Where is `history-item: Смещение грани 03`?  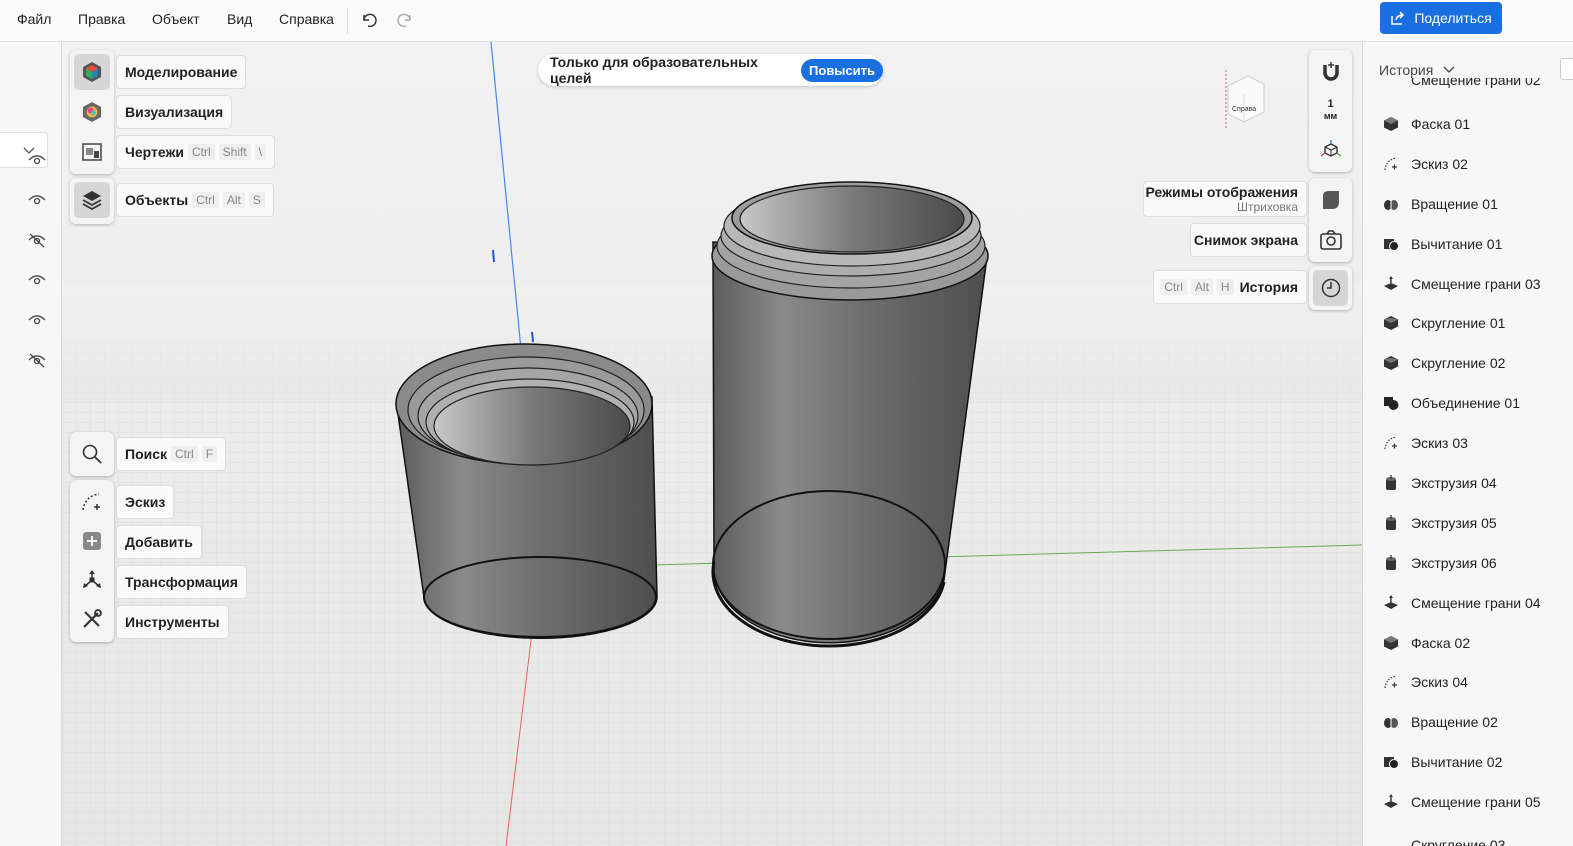
history-item: Смещение грани 03 is located at coordinates (1468, 284).